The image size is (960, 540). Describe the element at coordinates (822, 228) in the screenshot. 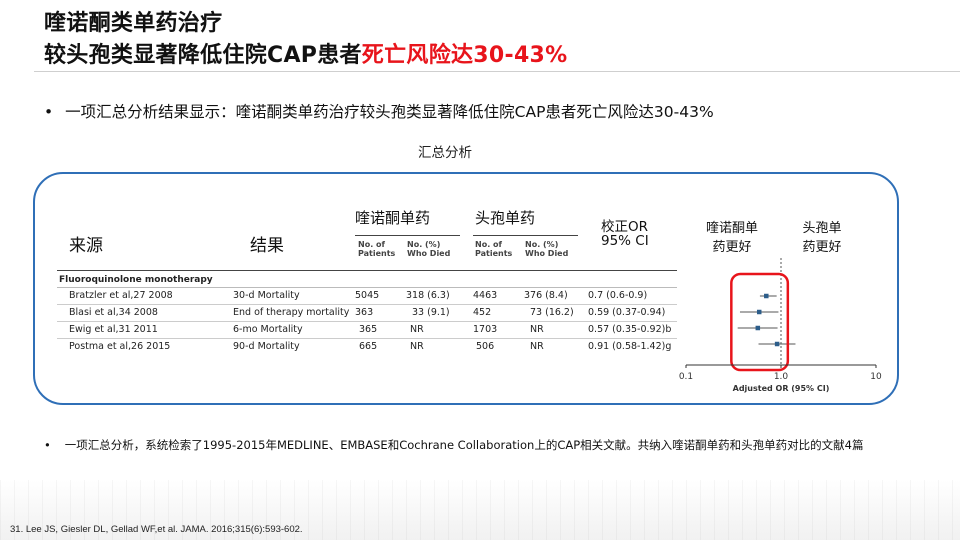

I see `favors-ceph-line1: 头孢单` at that location.